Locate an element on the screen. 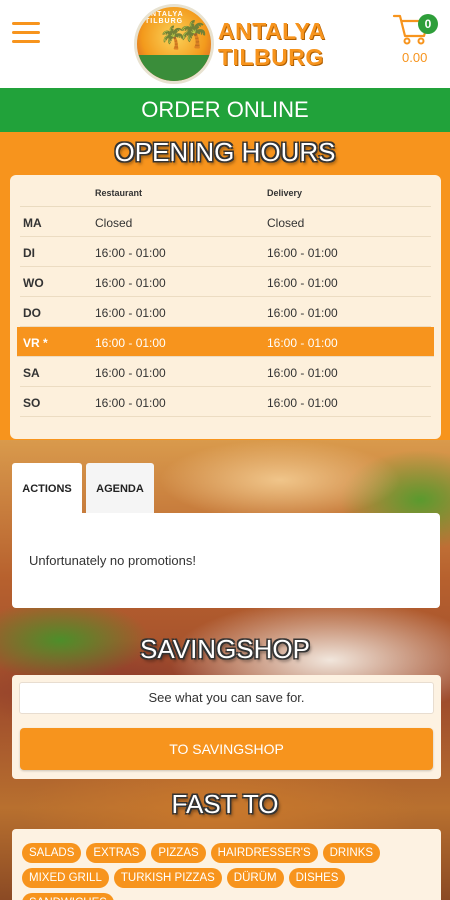  logo-line-1: ANTALYA is located at coordinates (272, 31).